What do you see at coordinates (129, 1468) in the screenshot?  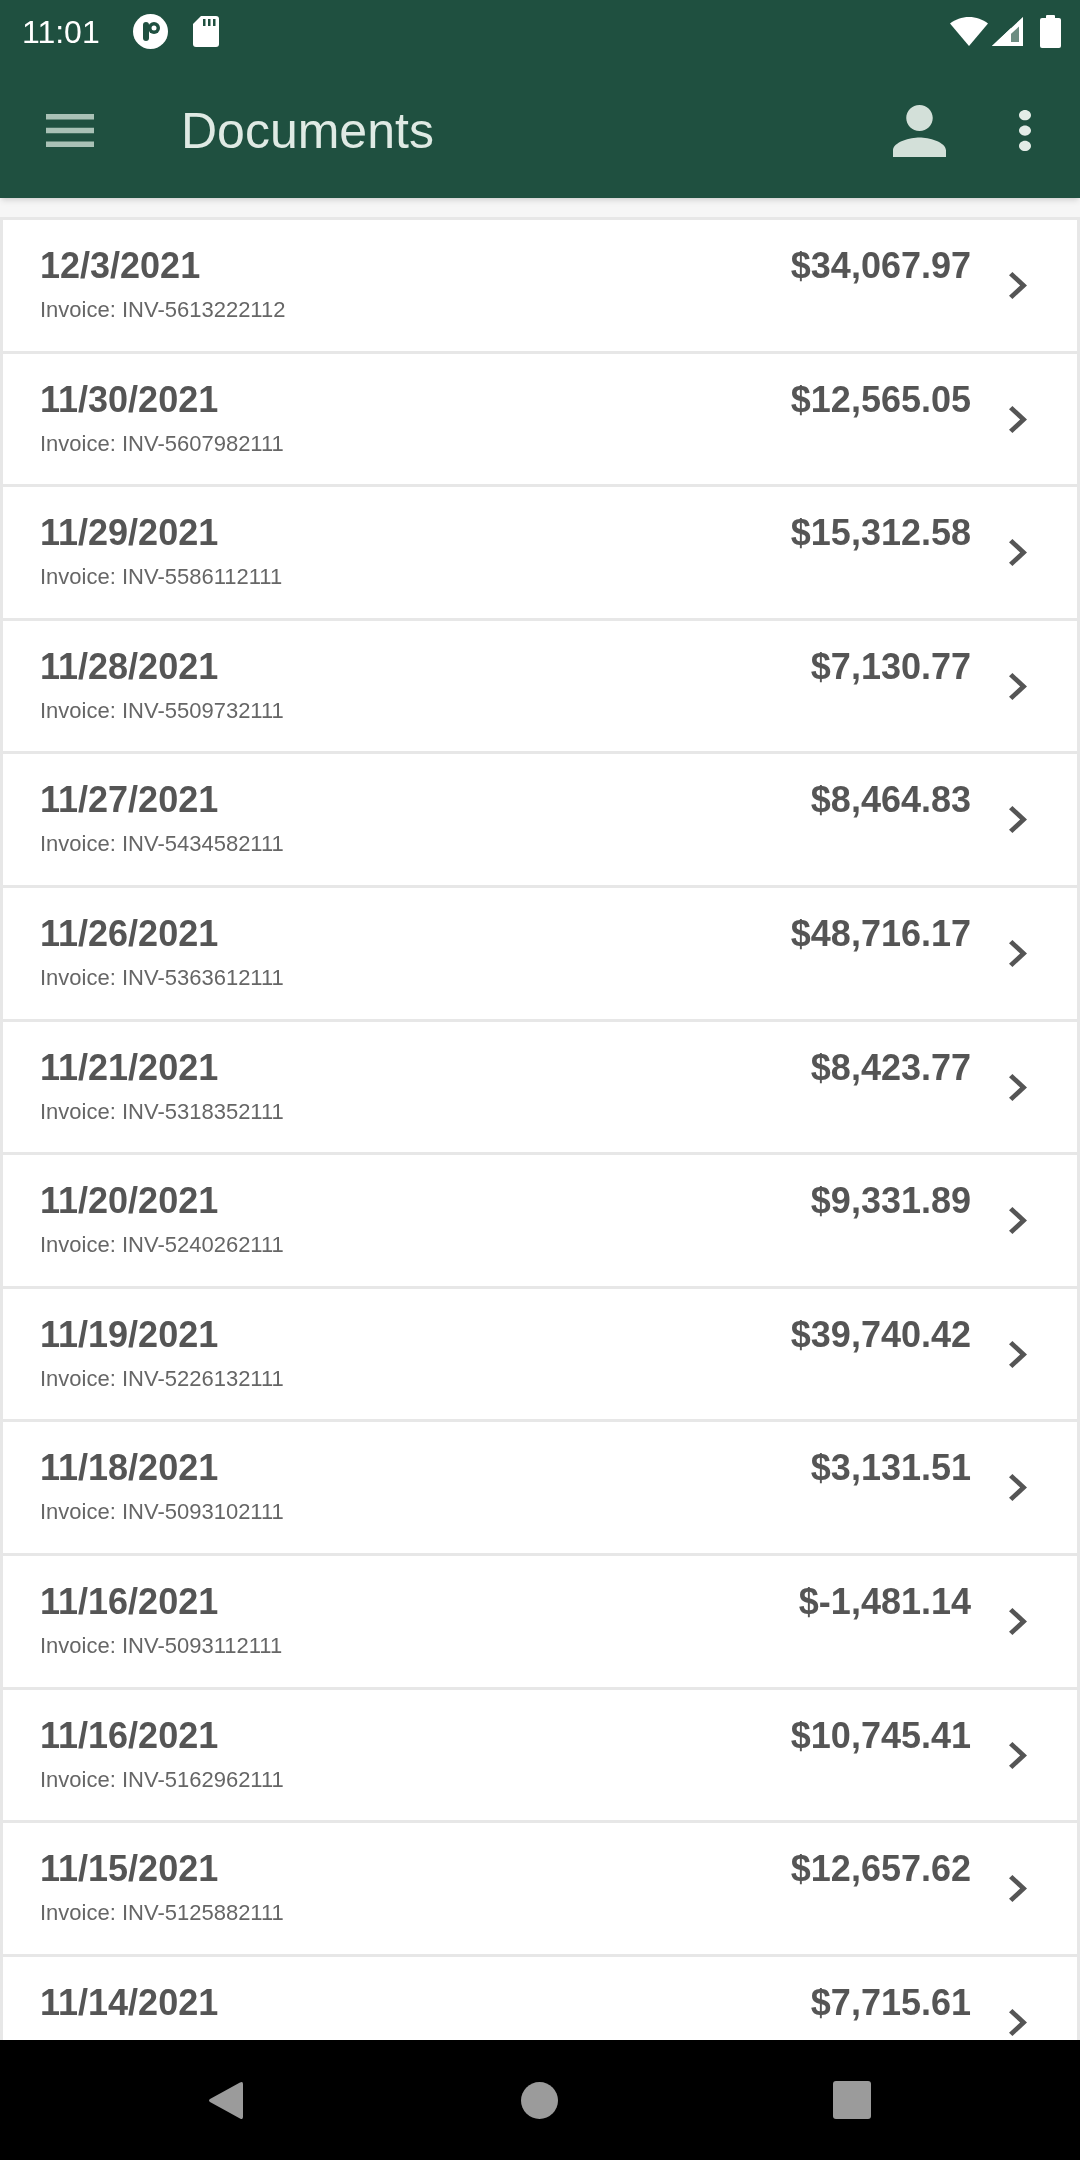 I see `document-date: 11/18/2021` at bounding box center [129, 1468].